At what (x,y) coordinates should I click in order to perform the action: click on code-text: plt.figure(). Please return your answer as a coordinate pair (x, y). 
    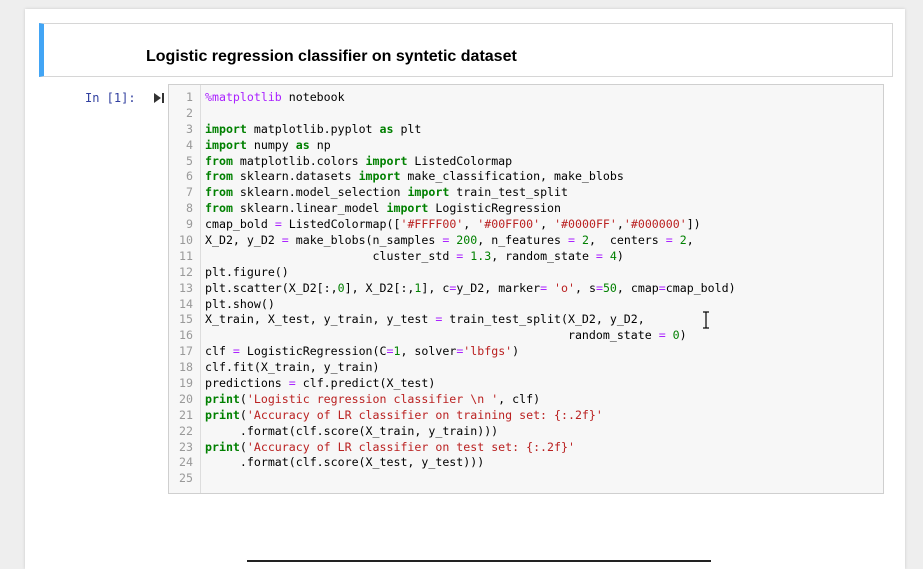
    Looking at the image, I should click on (241, 273).